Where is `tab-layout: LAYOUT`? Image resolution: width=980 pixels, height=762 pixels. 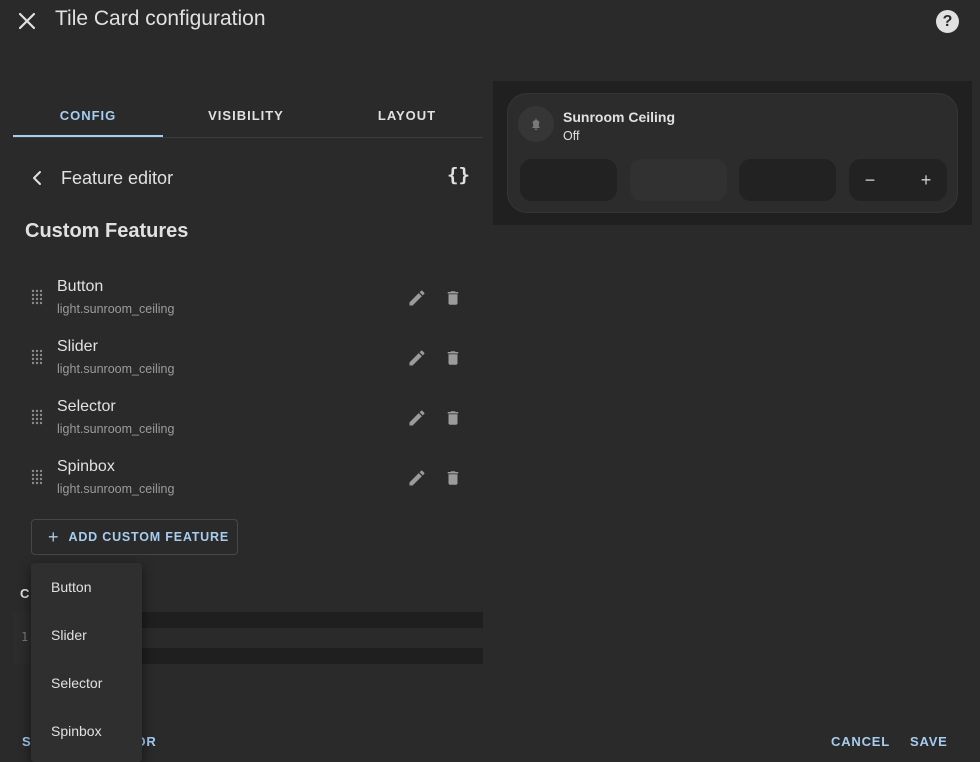
tab-layout: LAYOUT is located at coordinates (407, 115).